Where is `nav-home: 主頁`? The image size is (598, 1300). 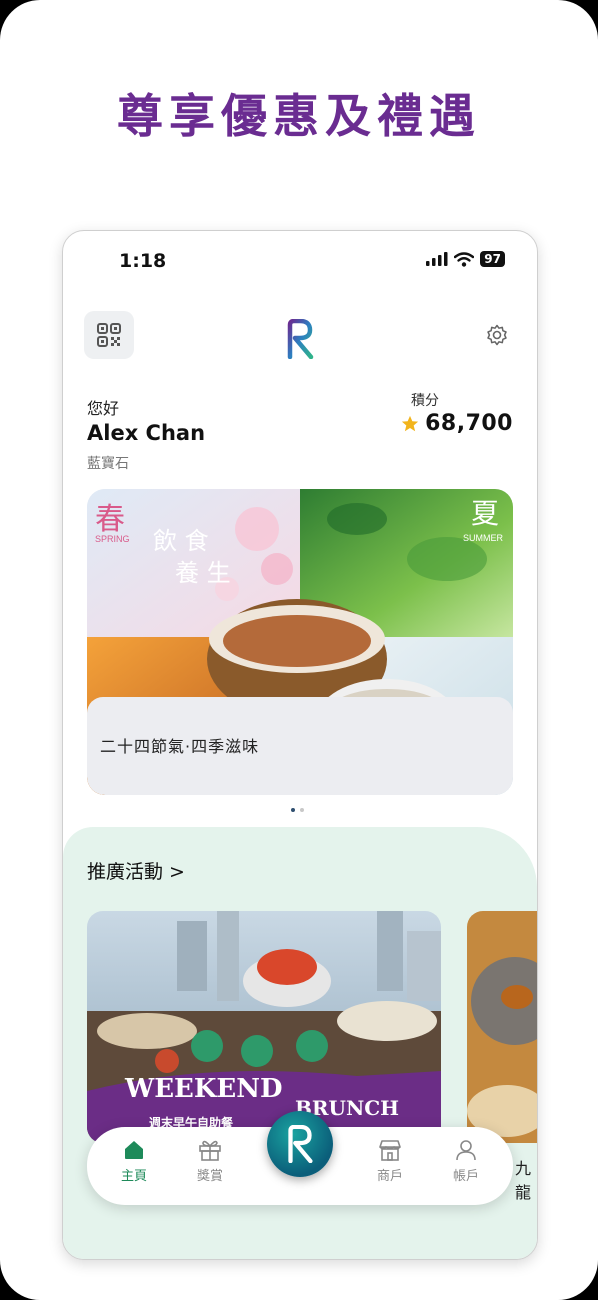 nav-home: 主頁 is located at coordinates (134, 1161).